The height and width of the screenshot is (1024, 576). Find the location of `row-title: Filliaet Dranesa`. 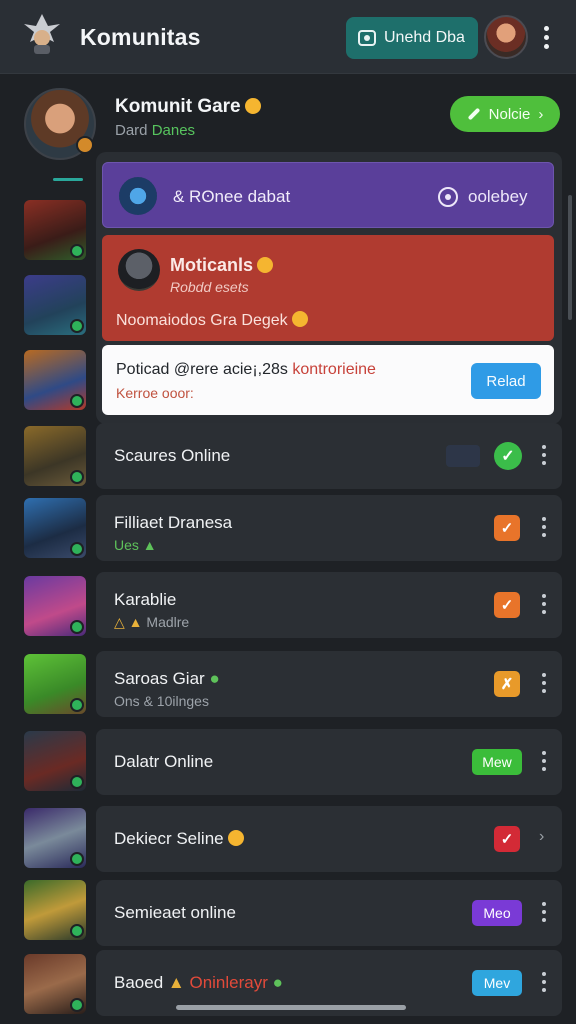

row-title: Filliaet Dranesa is located at coordinates (173, 522).